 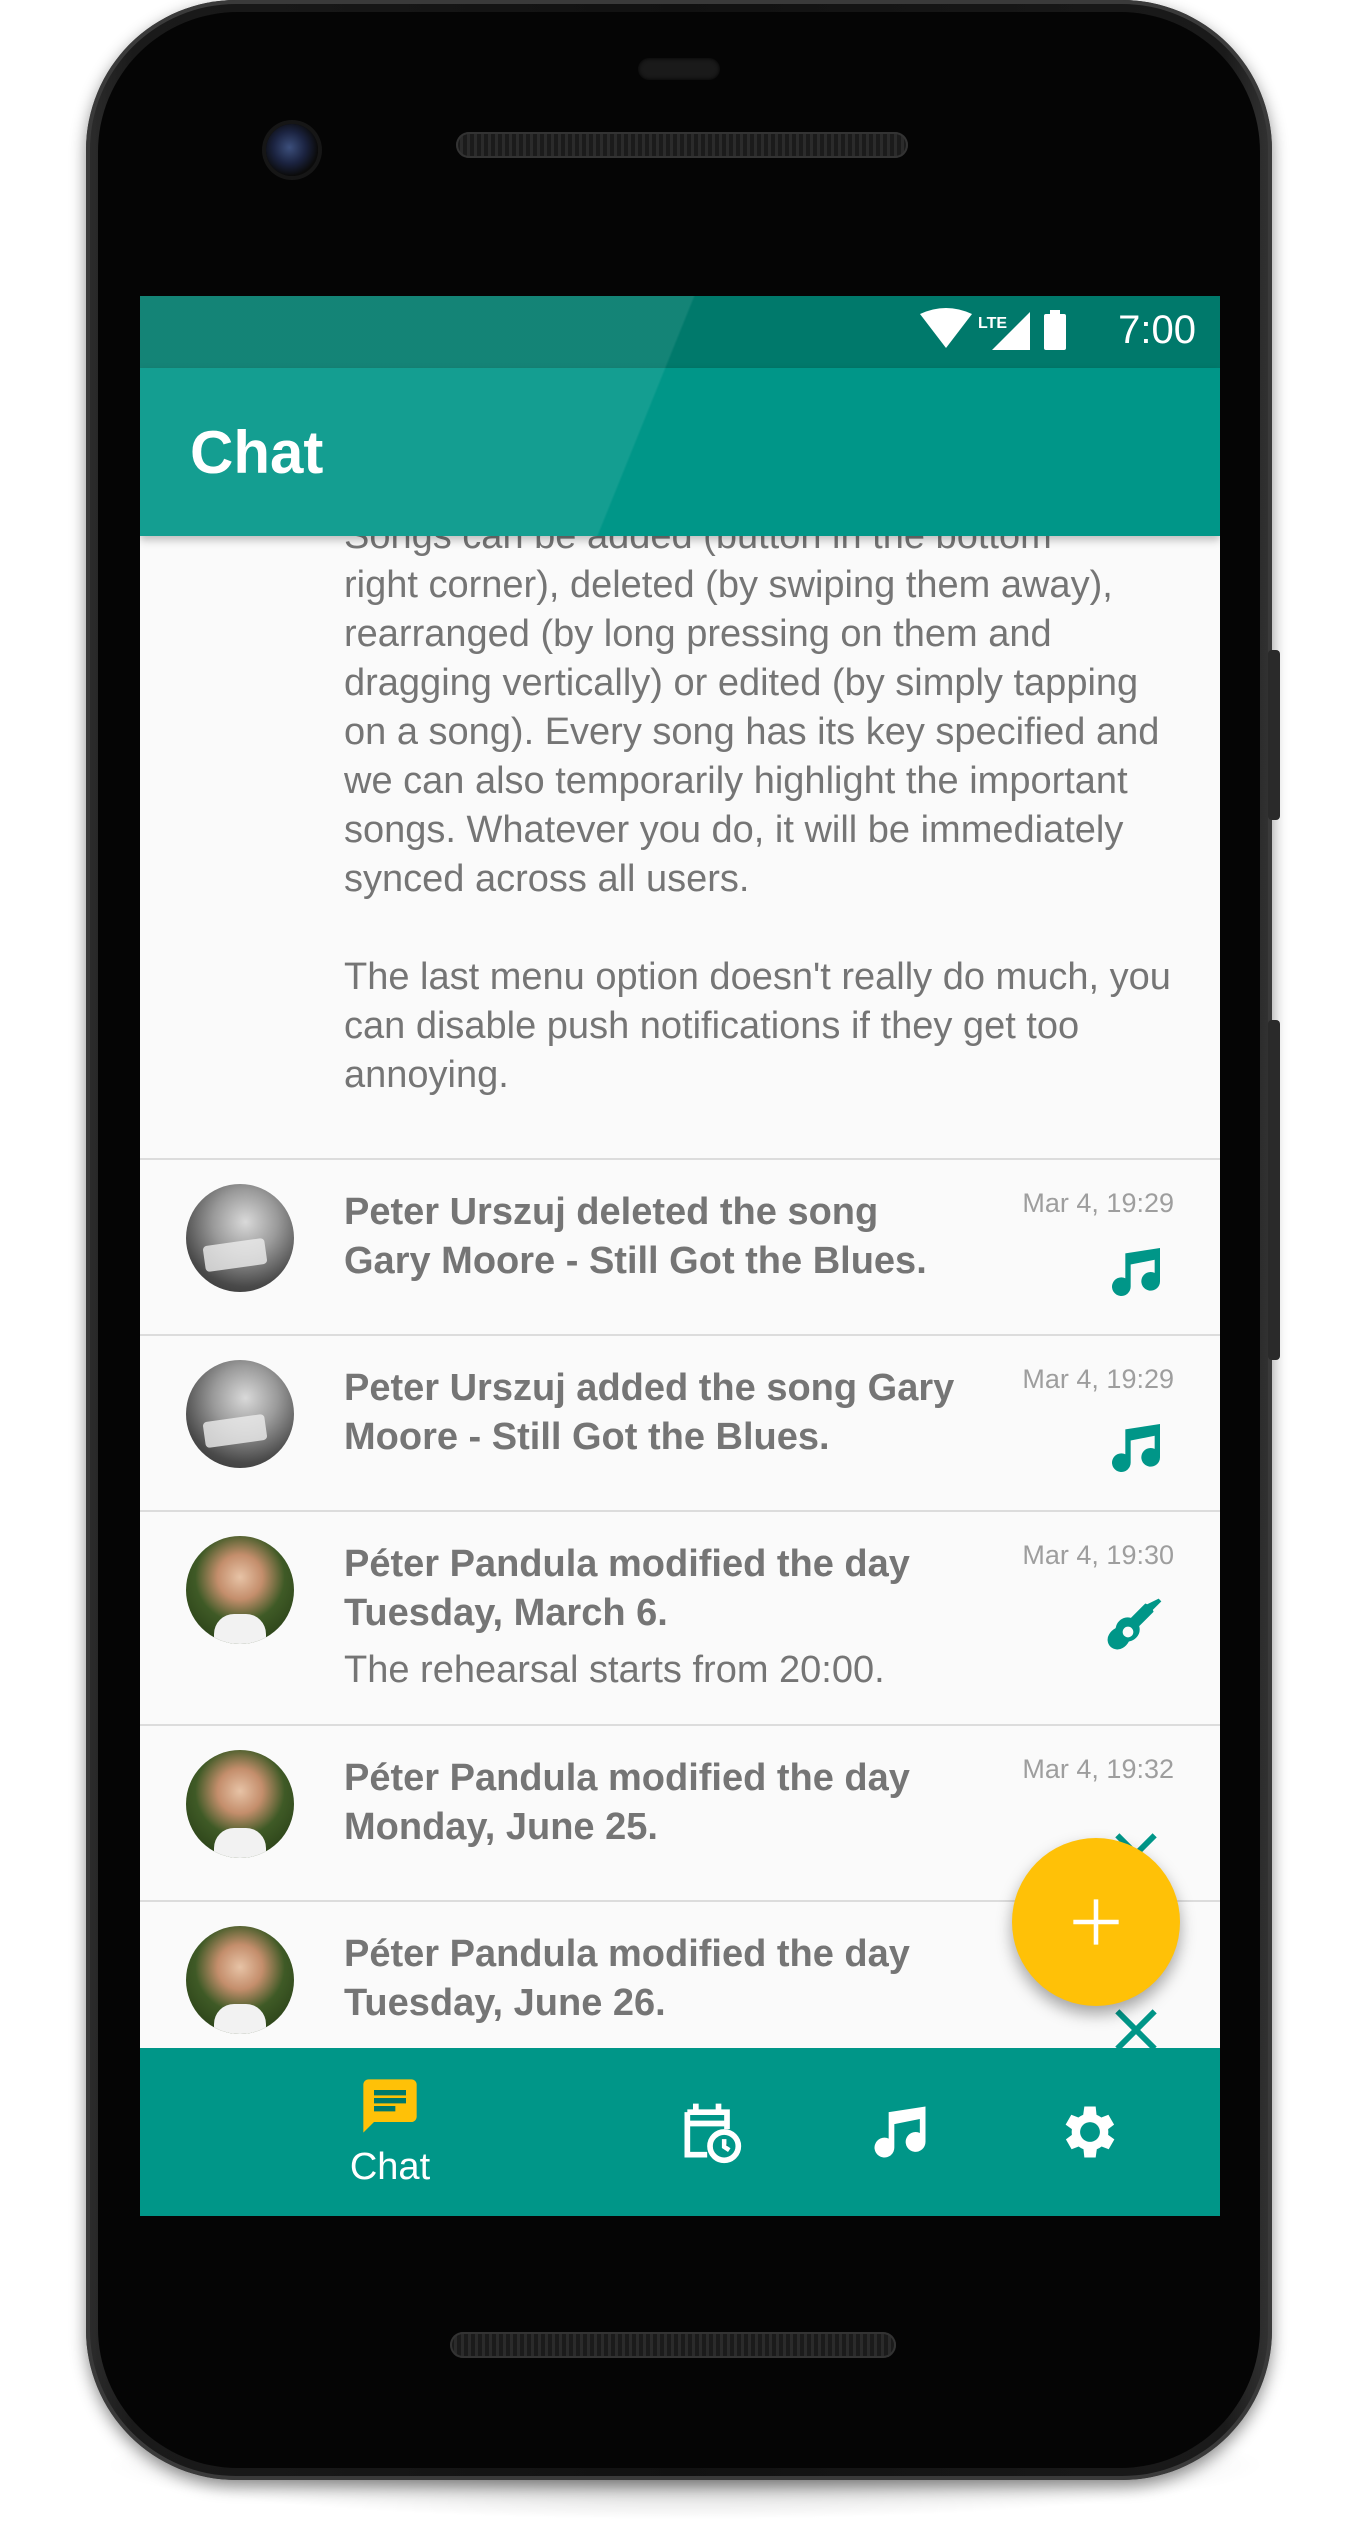 What do you see at coordinates (698, 546) in the screenshot?
I see `intro-partial-line: Songs can be added (button in the bottom` at bounding box center [698, 546].